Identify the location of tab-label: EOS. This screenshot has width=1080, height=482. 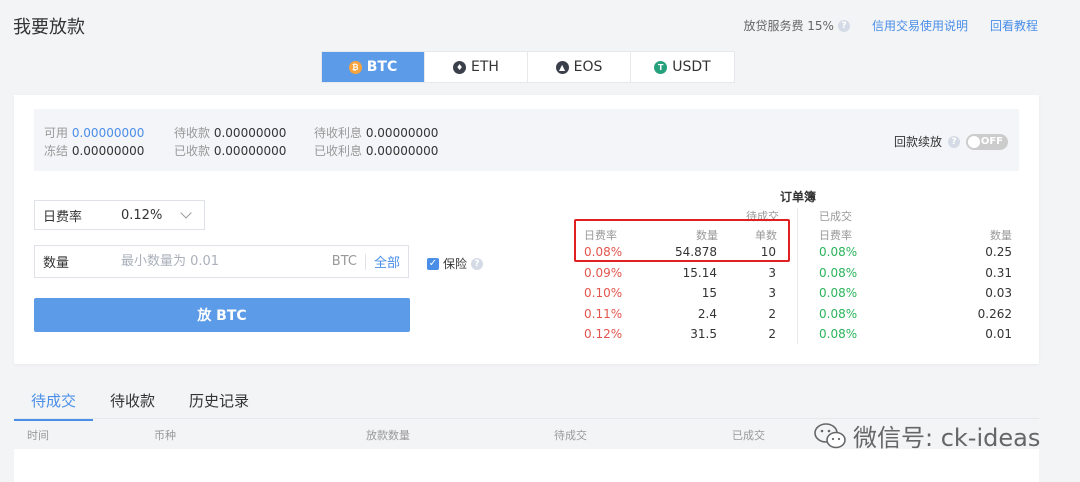
(588, 67).